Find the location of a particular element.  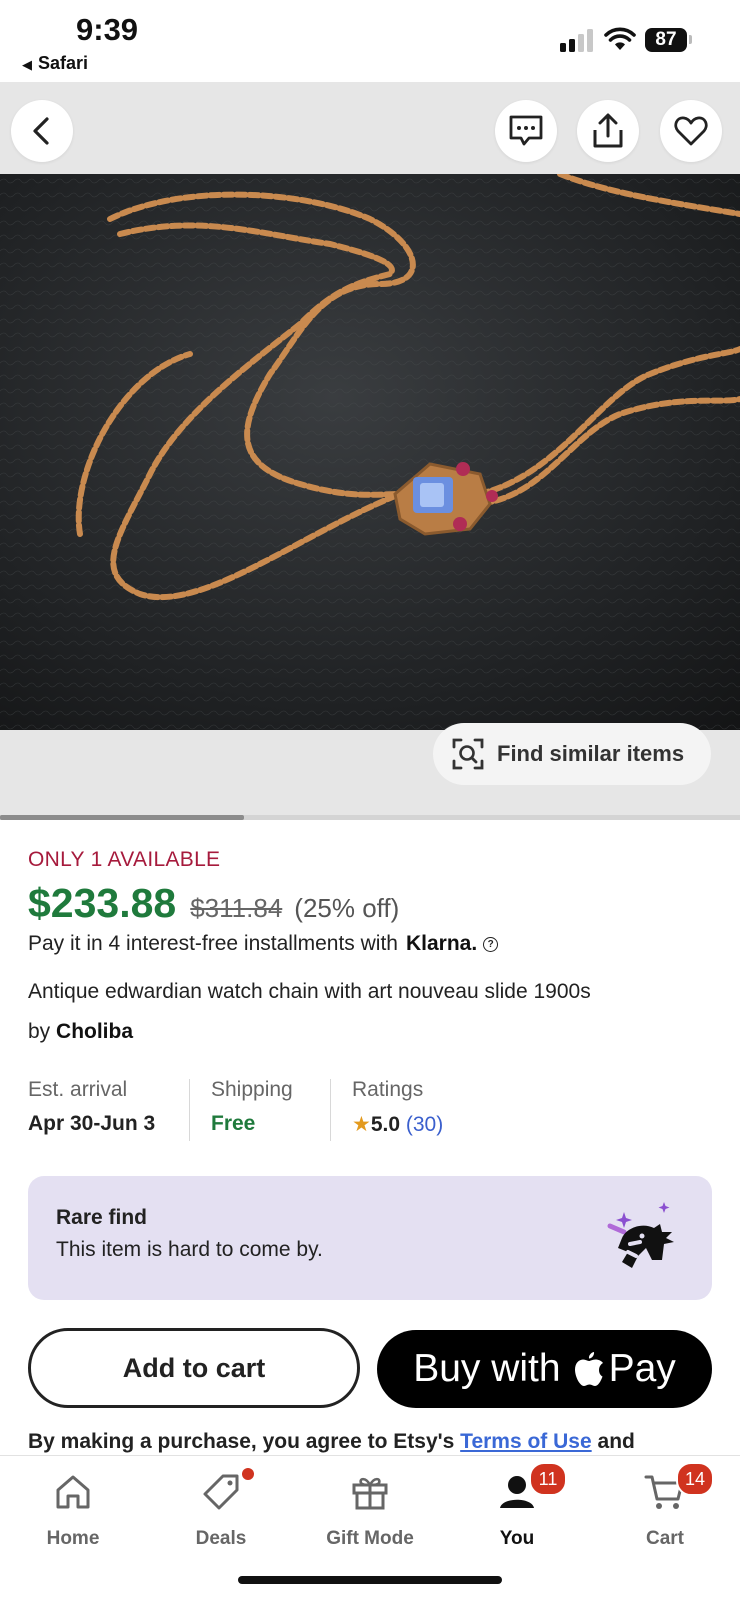

gift-icon is located at coordinates (370, 1493).